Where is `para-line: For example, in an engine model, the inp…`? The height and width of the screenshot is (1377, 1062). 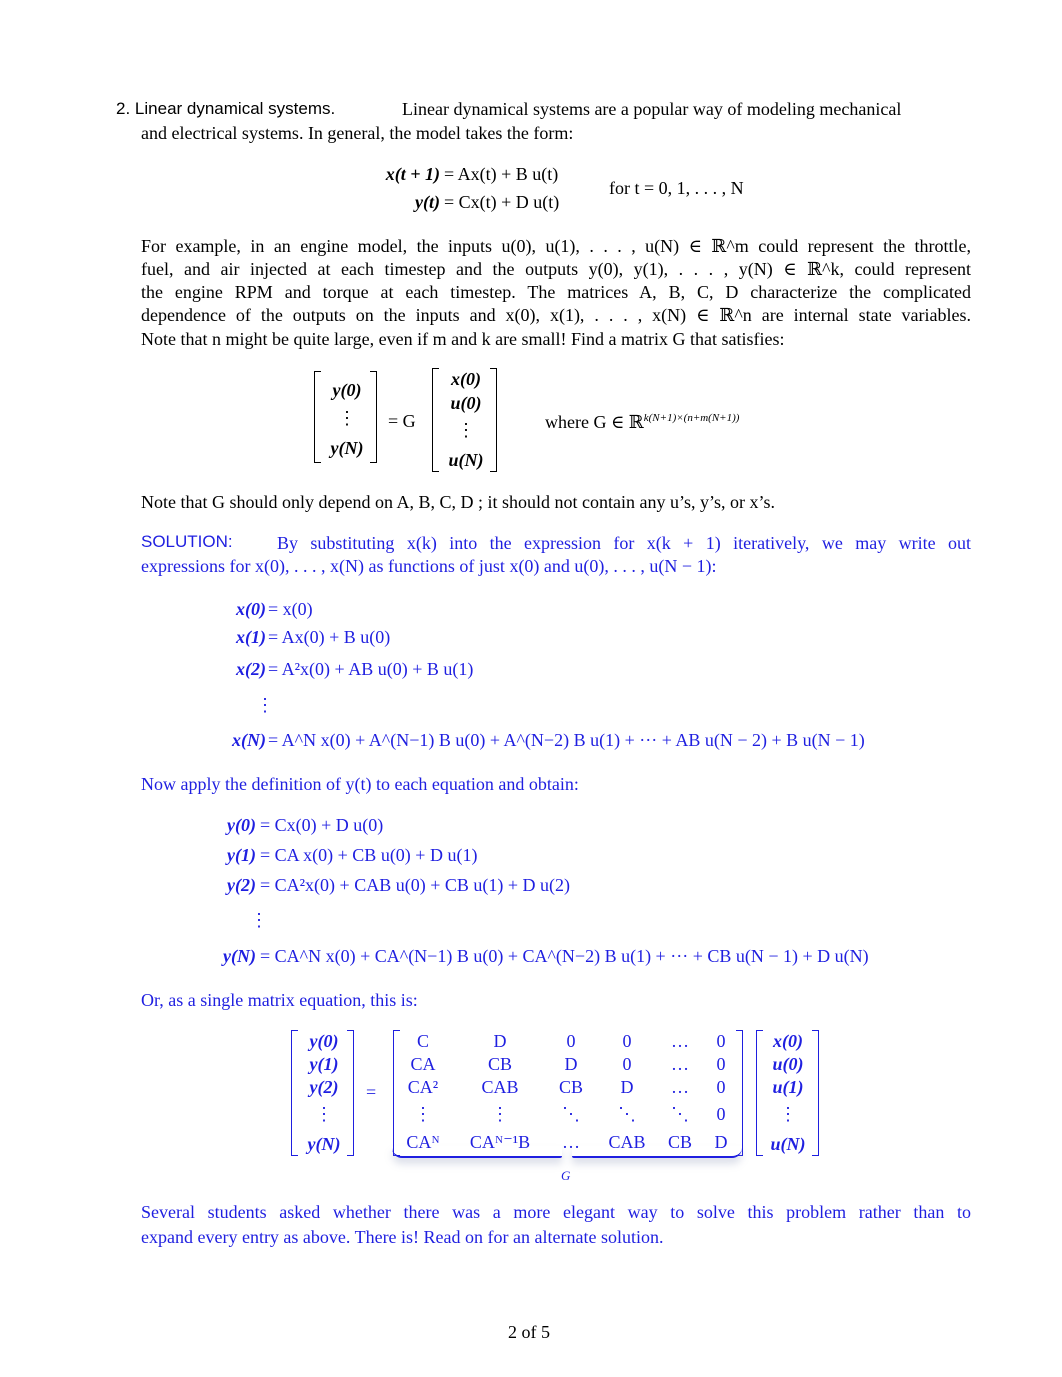 para-line: For example, in an engine model, the inp… is located at coordinates (556, 246).